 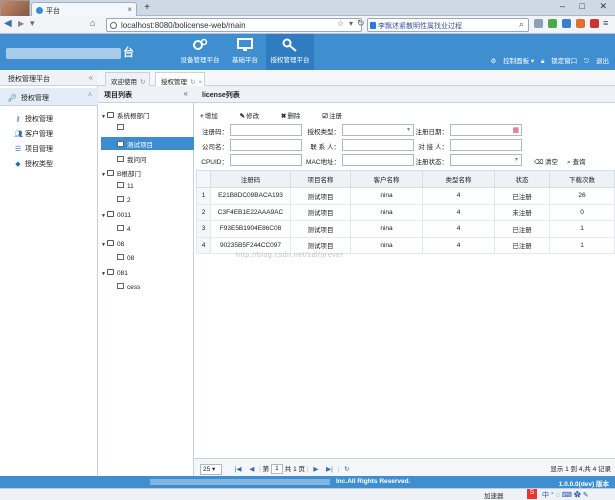 I want to click on address-input: localhost:8080/bolicense-web/main, so click(x=234, y=25).